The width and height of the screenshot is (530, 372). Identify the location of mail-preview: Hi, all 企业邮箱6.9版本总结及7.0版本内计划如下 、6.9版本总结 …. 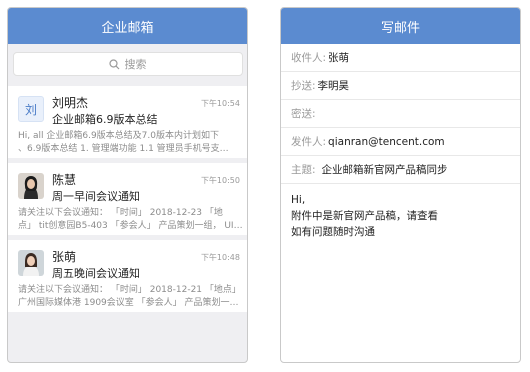
(123, 142).